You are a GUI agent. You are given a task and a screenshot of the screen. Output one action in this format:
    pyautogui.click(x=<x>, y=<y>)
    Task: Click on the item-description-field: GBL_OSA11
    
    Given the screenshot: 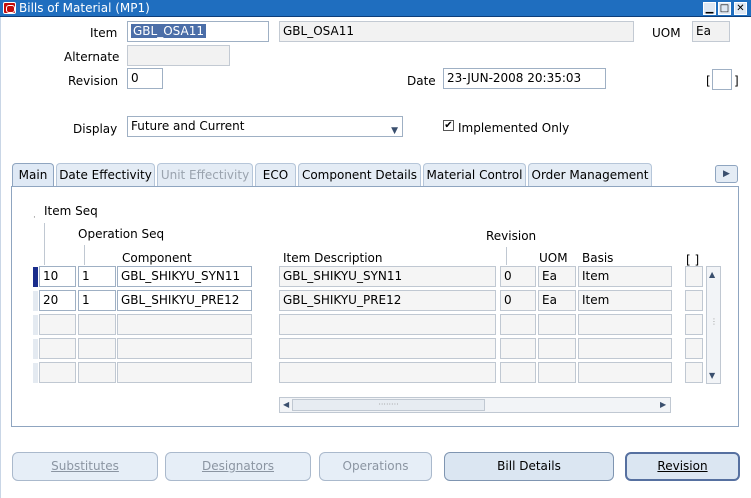 What is the action you would take?
    pyautogui.click(x=456, y=31)
    